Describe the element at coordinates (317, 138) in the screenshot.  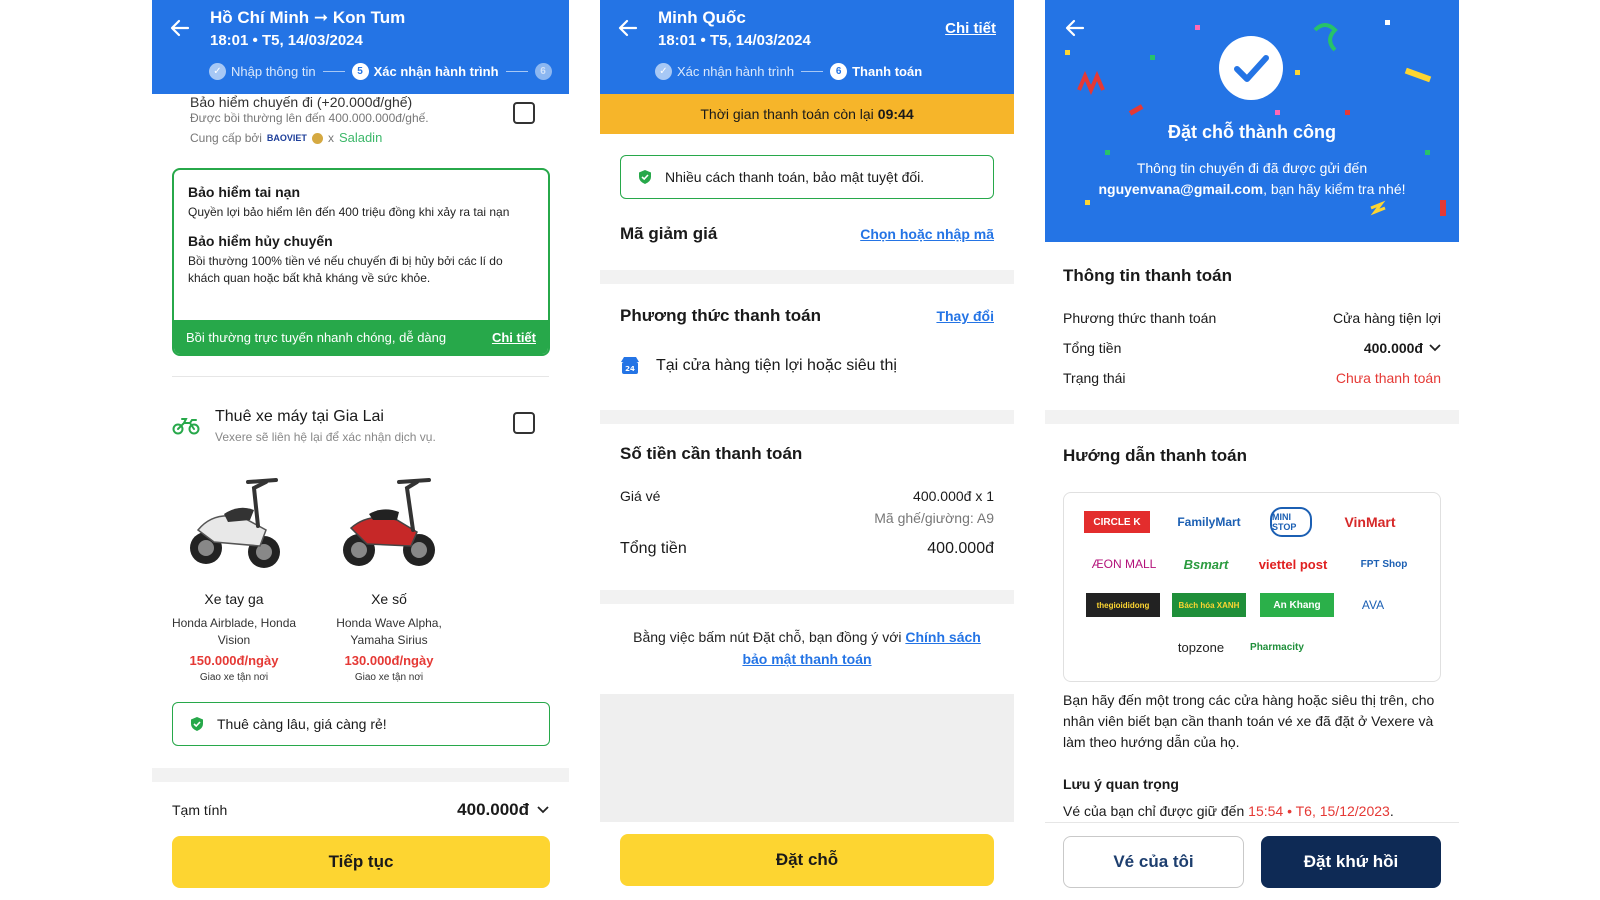
I see `baoviet-emblem-icon` at that location.